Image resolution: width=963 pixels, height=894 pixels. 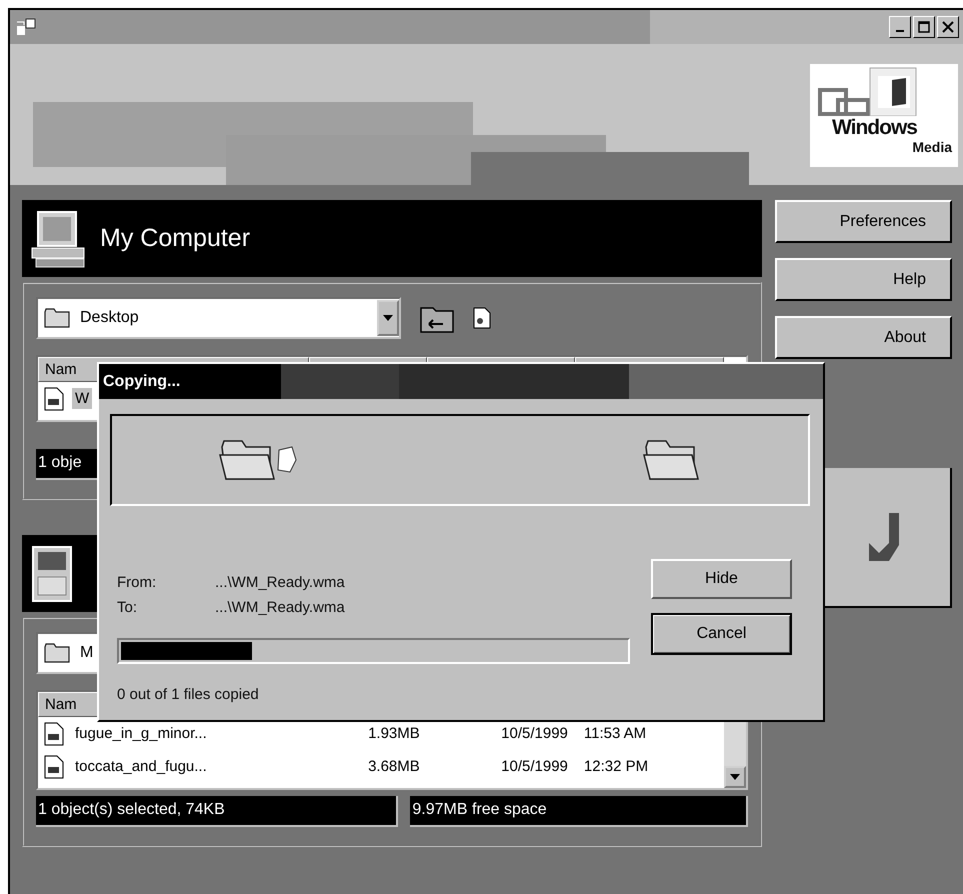 What do you see at coordinates (394, 766) in the screenshot?
I see `table-cell-text: 3.68MB` at bounding box center [394, 766].